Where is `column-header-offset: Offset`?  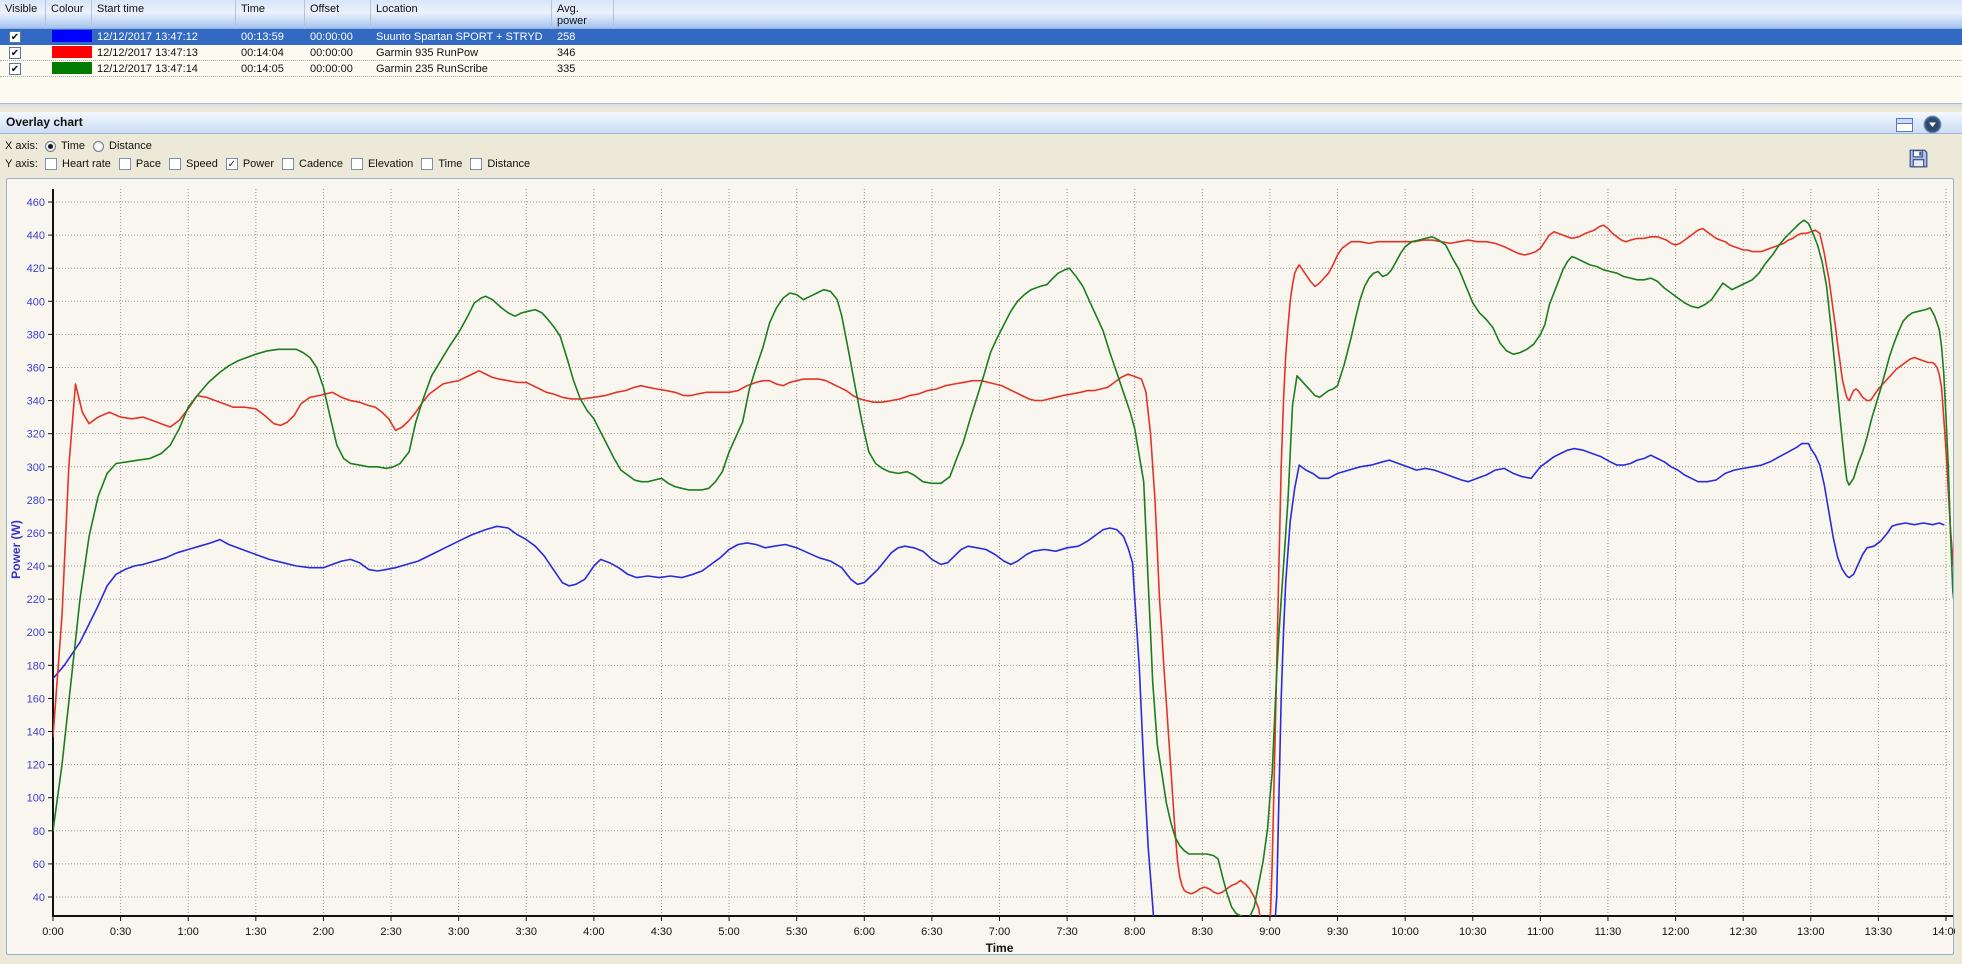
column-header-offset: Offset is located at coordinates (338, 14).